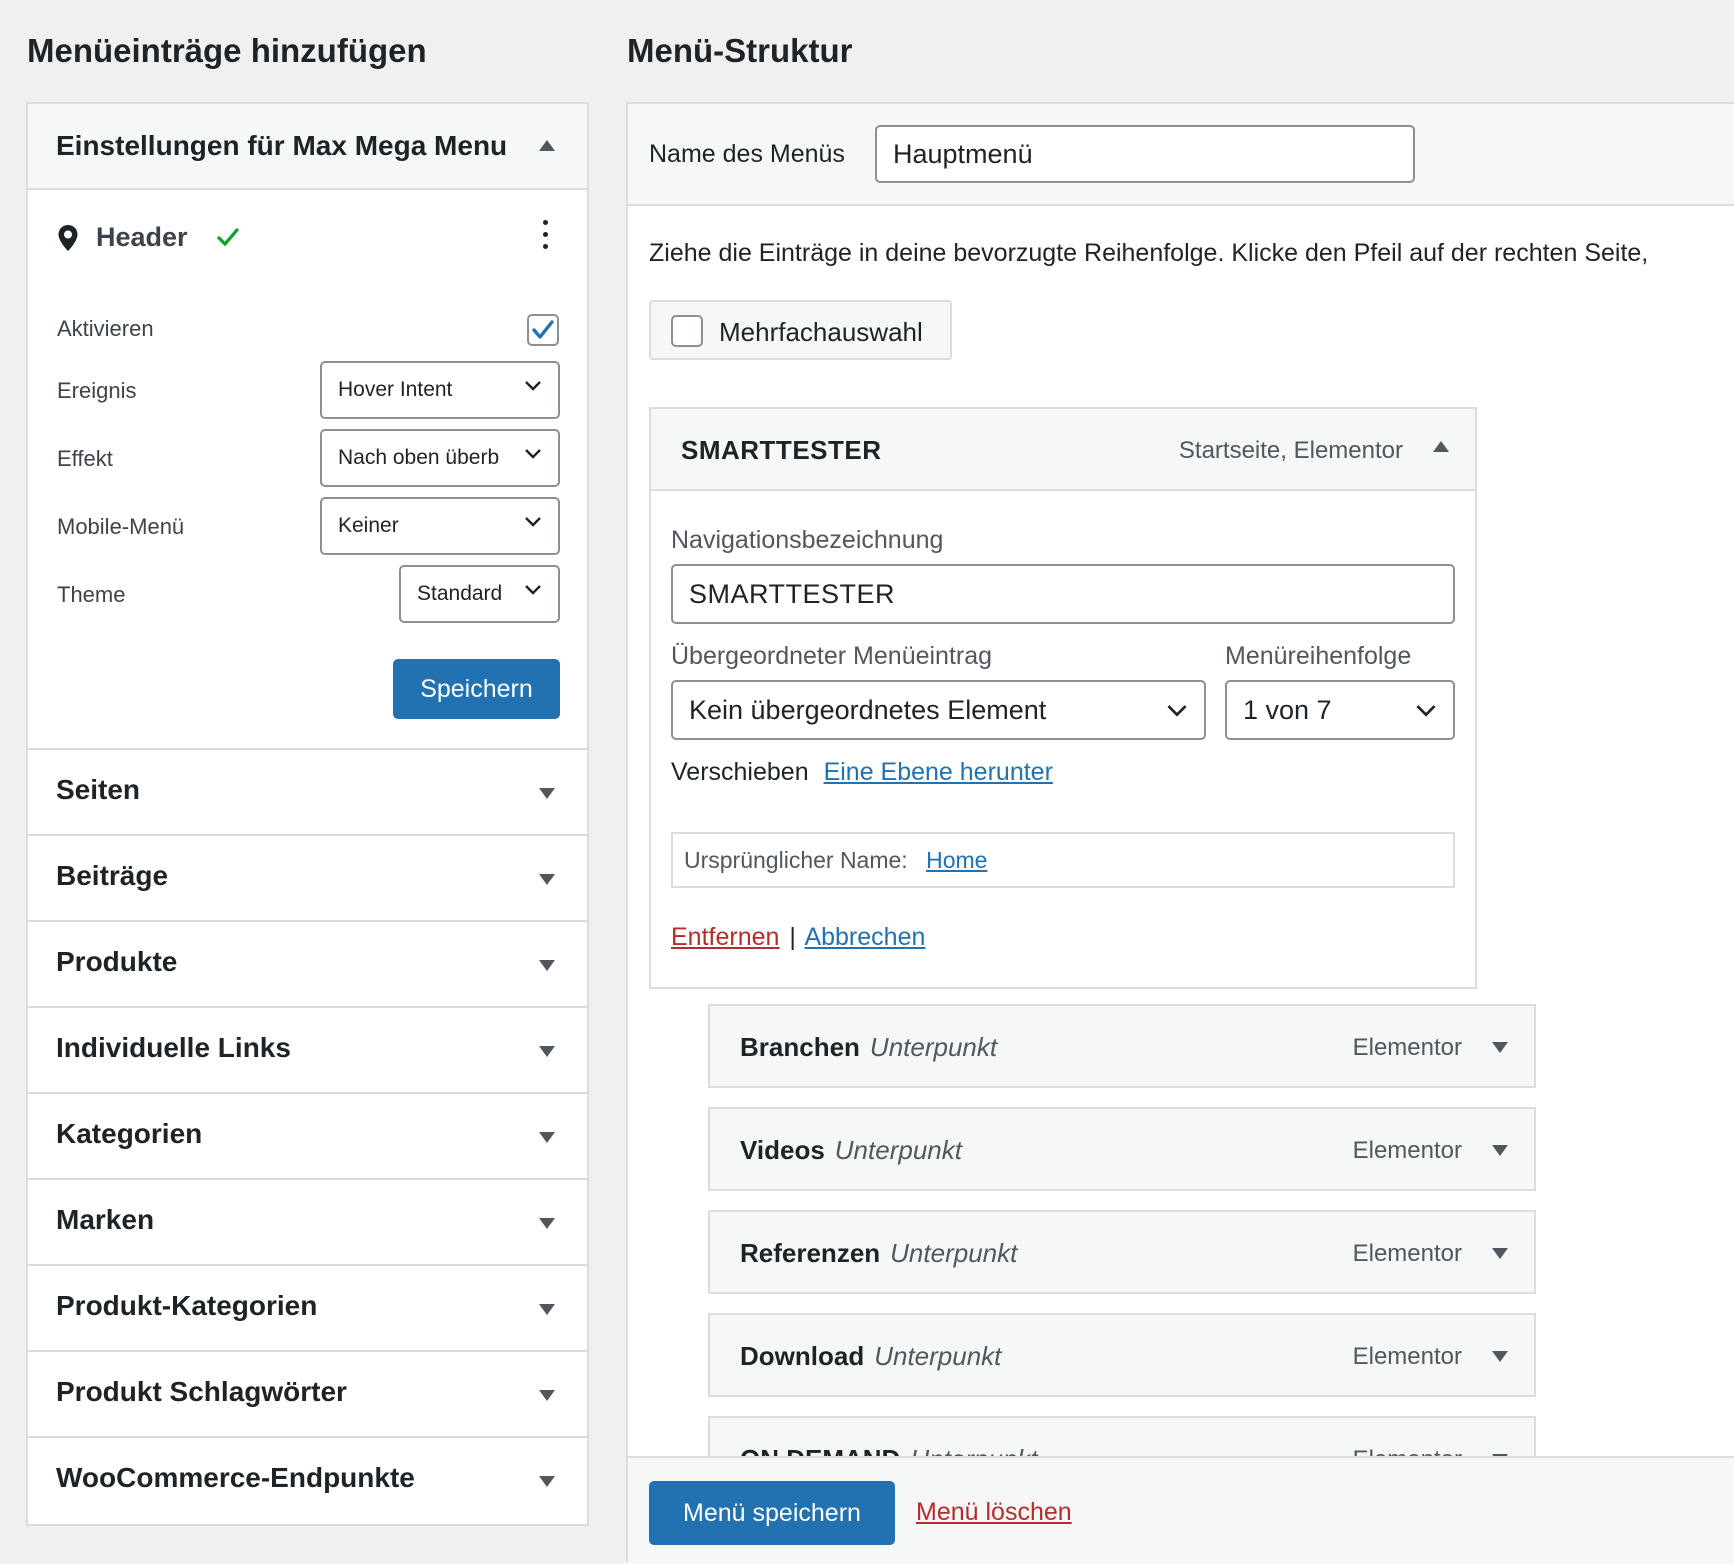 Image resolution: width=1734 pixels, height=1564 pixels. What do you see at coordinates (476, 689) in the screenshot?
I see `save-settings-button: Speichern` at bounding box center [476, 689].